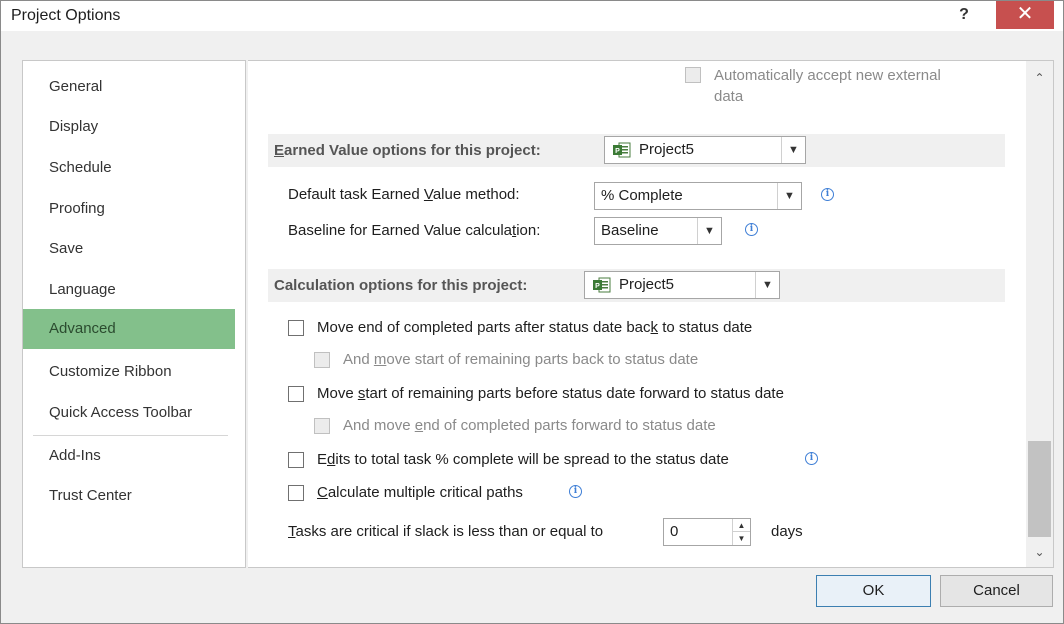 This screenshot has width=1064, height=624. I want to click on earned-value-header-text: Earned Value options for this project:, so click(407, 150).